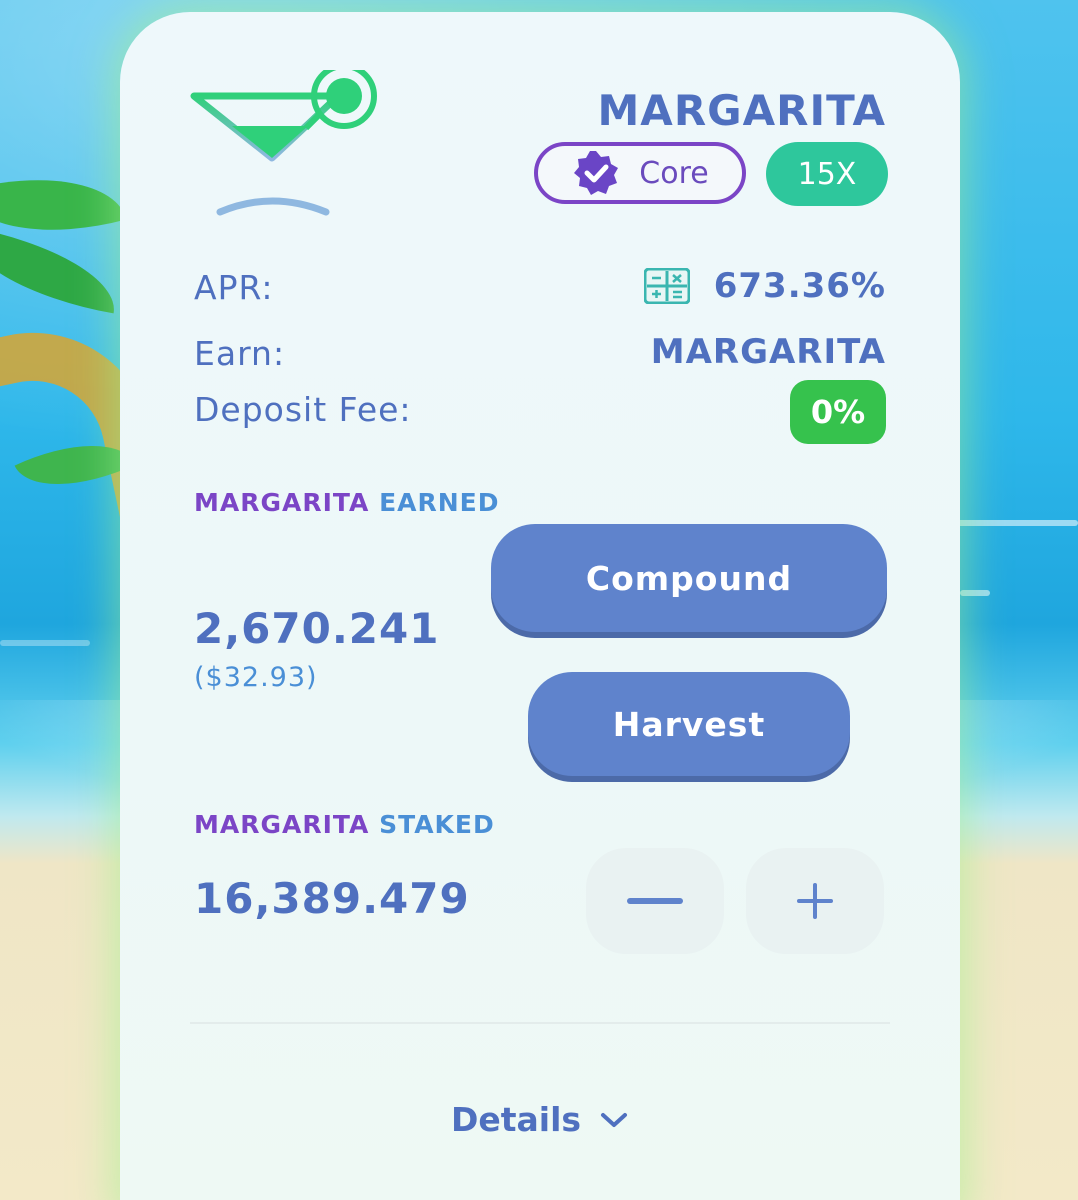 The height and width of the screenshot is (1200, 1078). I want to click on staked-token: MARGARITA, so click(282, 824).